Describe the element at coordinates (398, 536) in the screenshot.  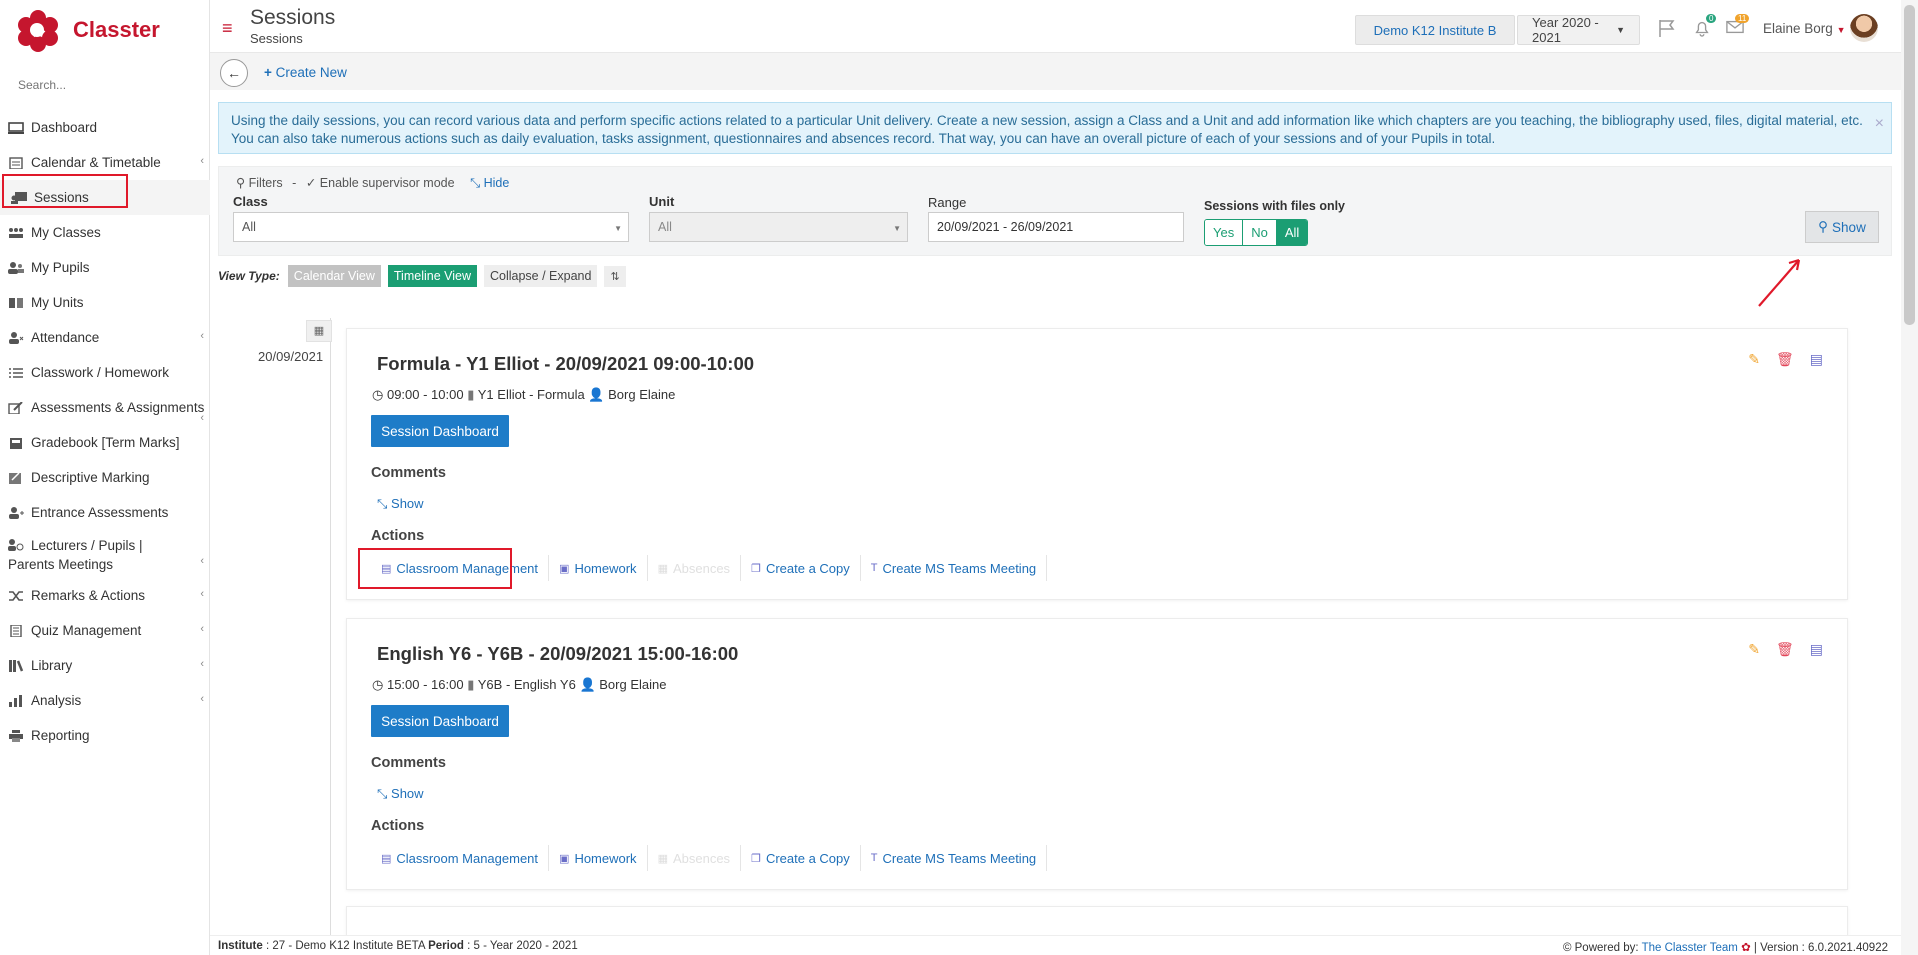
I see `actions-heading: Actions` at that location.